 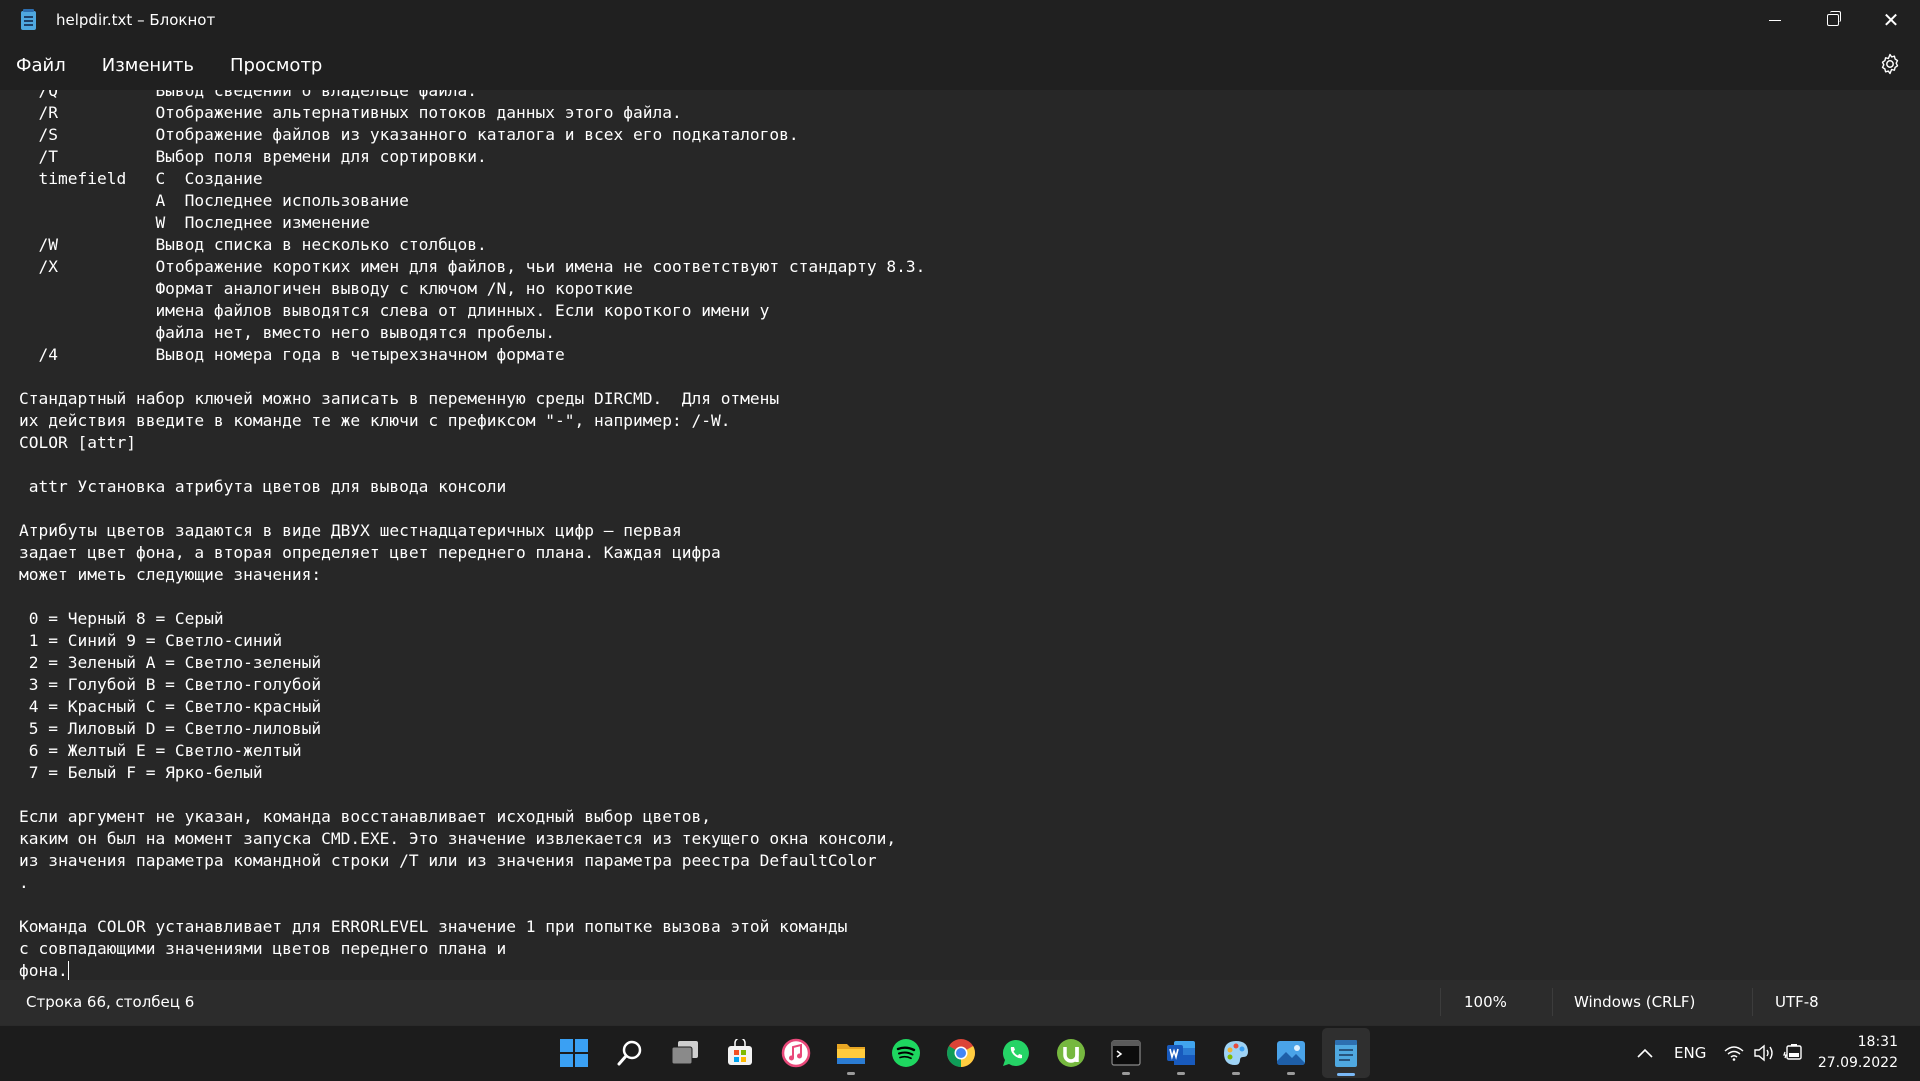 I want to click on restore-button, so click(x=1833, y=20).